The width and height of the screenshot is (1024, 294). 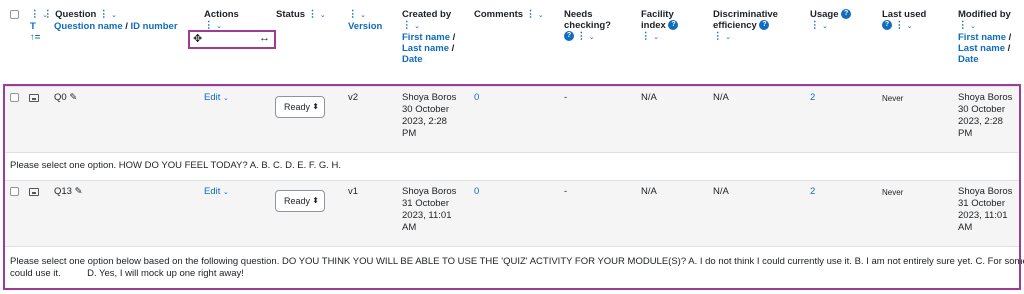 I want to click on facility-label-1: Facility, so click(x=657, y=14).